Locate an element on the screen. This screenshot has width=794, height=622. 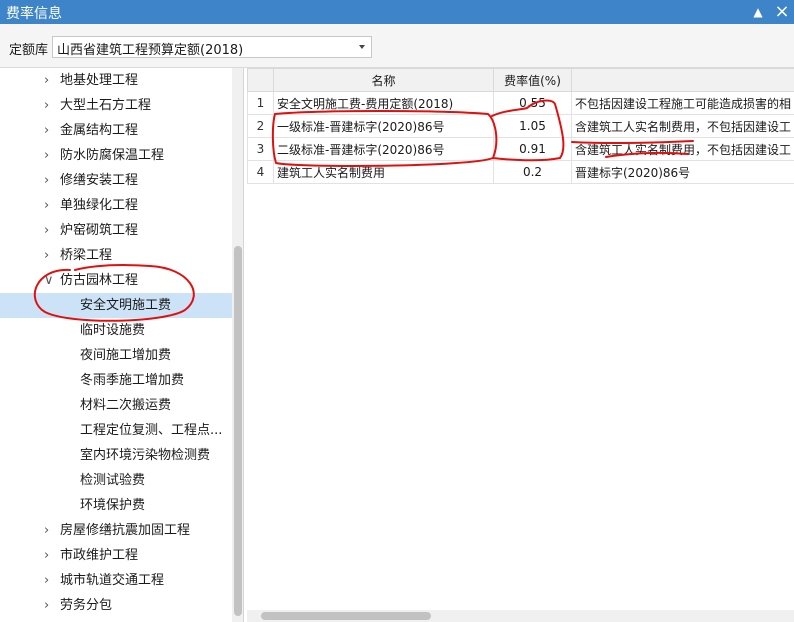
rate-value-cell: 0.55 is located at coordinates (532, 103).